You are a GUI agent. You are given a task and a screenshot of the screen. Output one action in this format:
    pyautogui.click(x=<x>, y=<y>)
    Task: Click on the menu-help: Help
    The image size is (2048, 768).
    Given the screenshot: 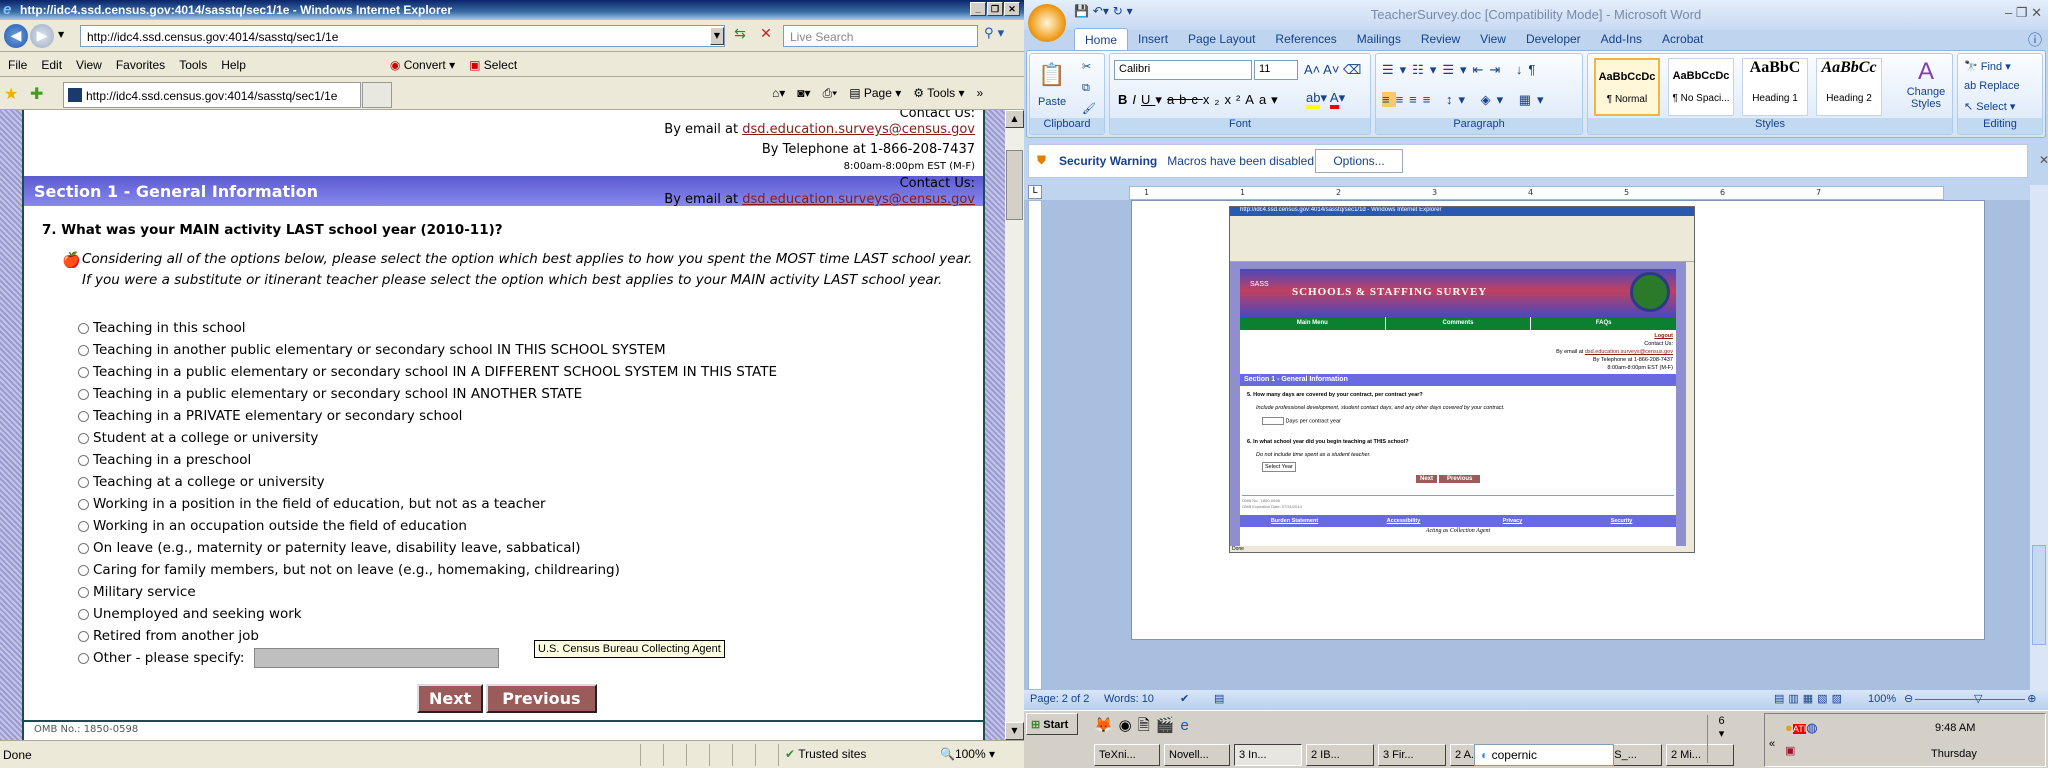 What is the action you would take?
    pyautogui.click(x=233, y=65)
    